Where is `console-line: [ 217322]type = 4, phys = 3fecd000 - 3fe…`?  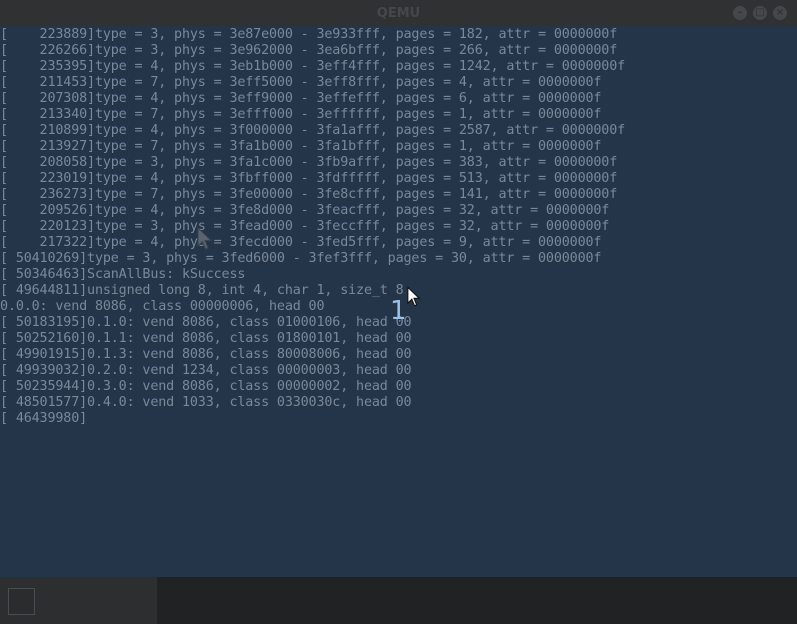
console-line: [ 217322]type = 4, phys = 3fecd000 - 3fe… is located at coordinates (301, 242).